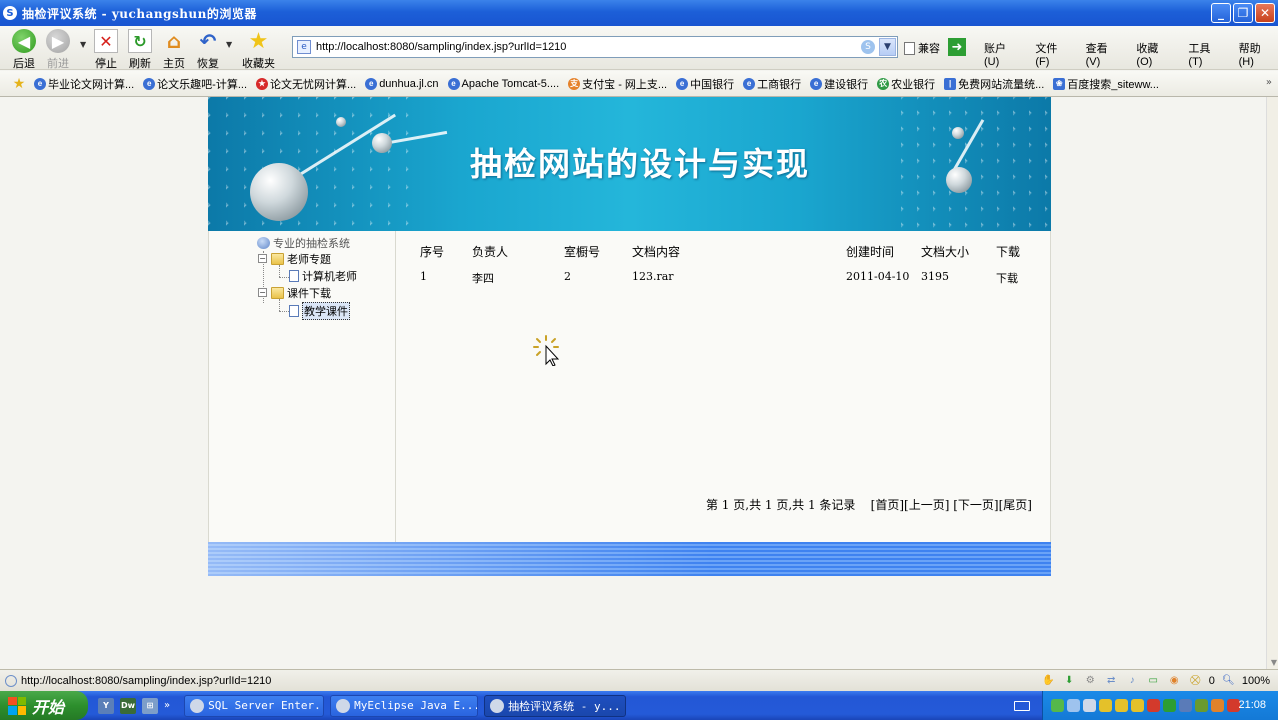 This screenshot has height=720, width=1278. Describe the element at coordinates (1015, 505) in the screenshot. I see `pager-last: [尾页]` at that location.